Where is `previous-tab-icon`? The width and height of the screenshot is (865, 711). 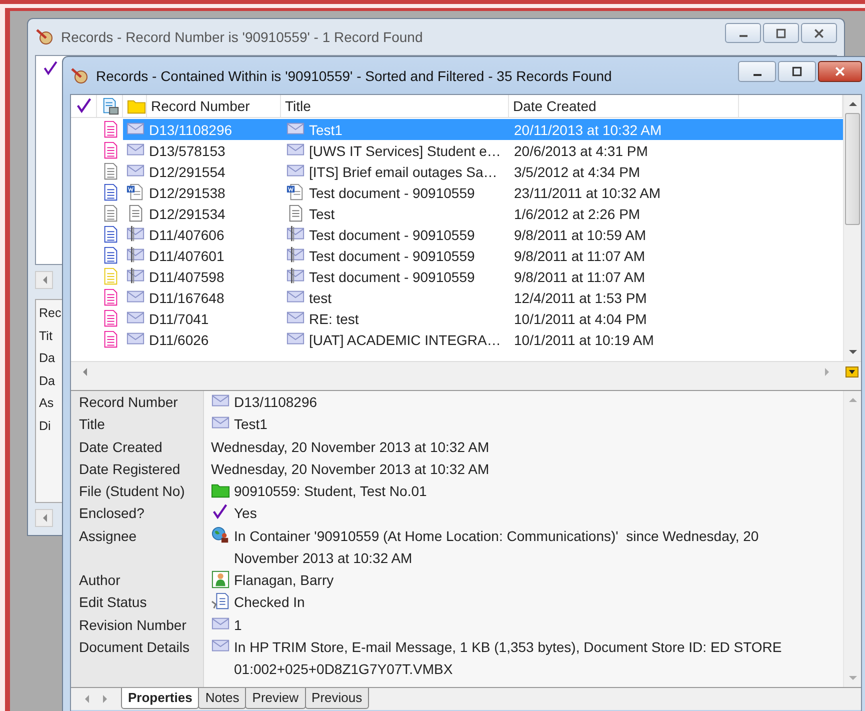
previous-tab-icon is located at coordinates (87, 699).